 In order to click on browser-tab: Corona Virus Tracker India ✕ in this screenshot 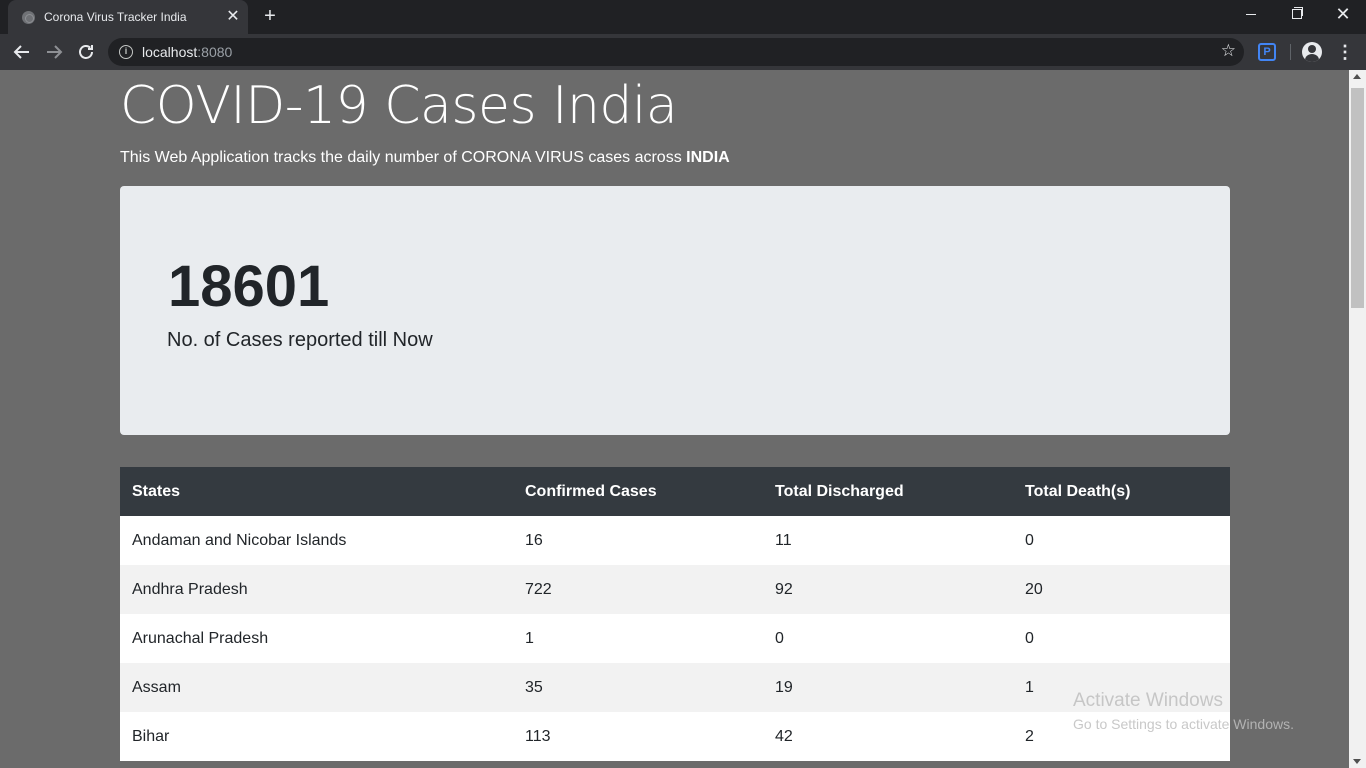, I will do `click(128, 17)`.